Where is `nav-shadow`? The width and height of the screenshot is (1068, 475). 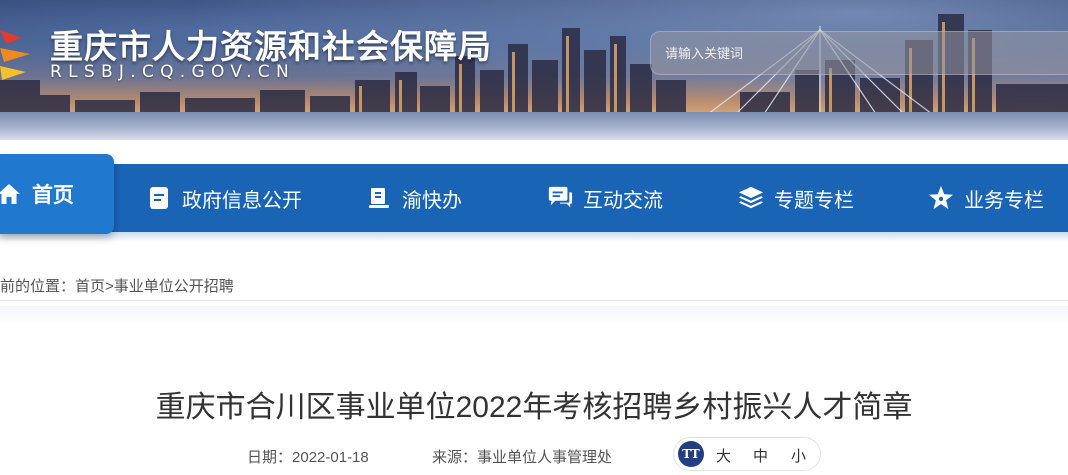
nav-shadow is located at coordinates (534, 237).